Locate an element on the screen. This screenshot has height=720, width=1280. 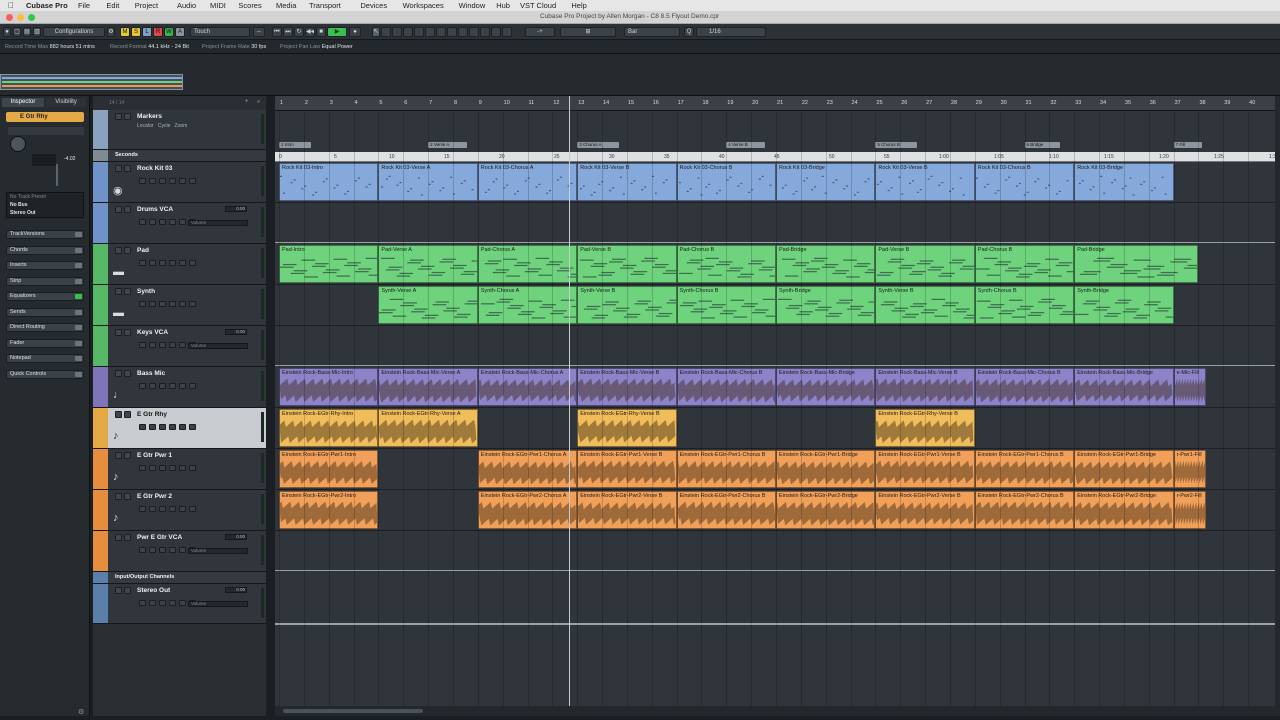
track-keys-vca: Keys VCA Volume 0.00 is located at coordinates (179, 346).